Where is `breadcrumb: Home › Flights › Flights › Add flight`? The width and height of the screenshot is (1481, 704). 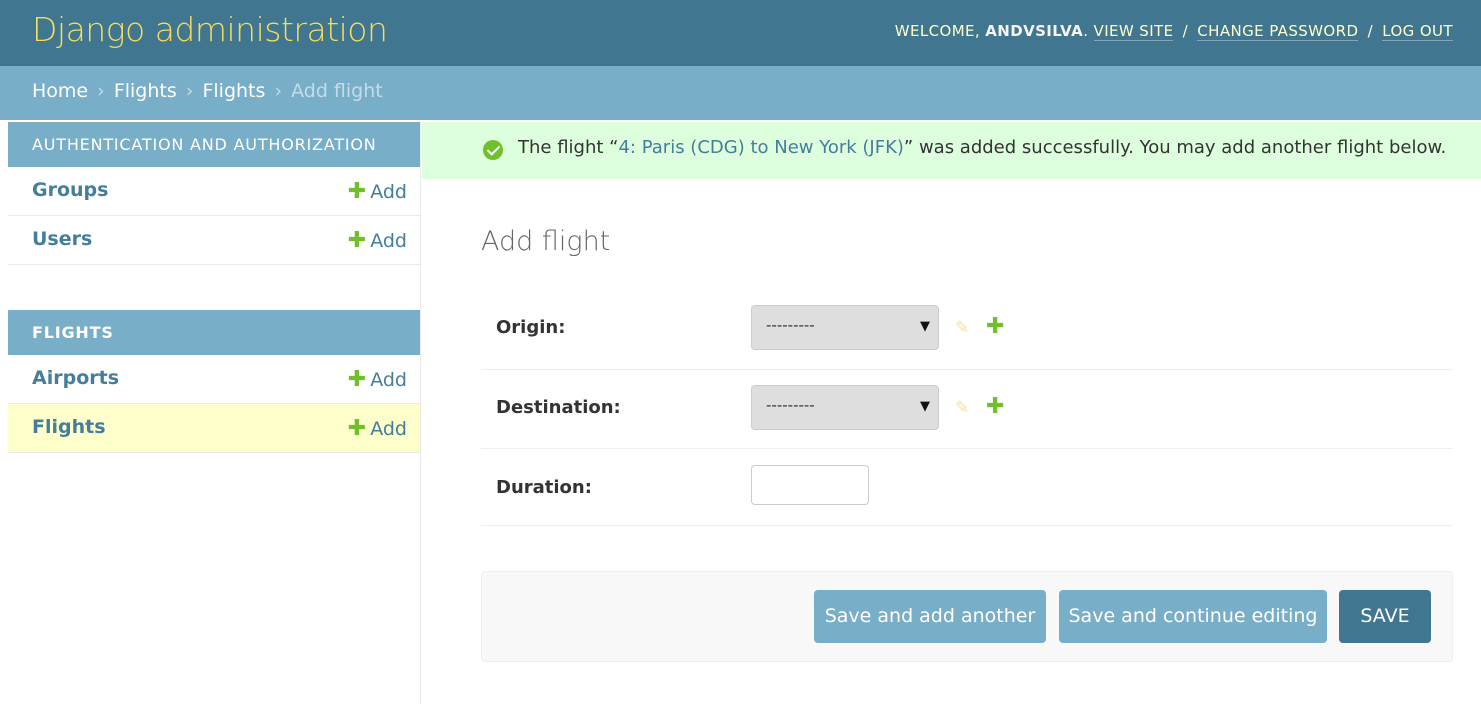
breadcrumb: Home › Flights › Flights › Add flight is located at coordinates (740, 93).